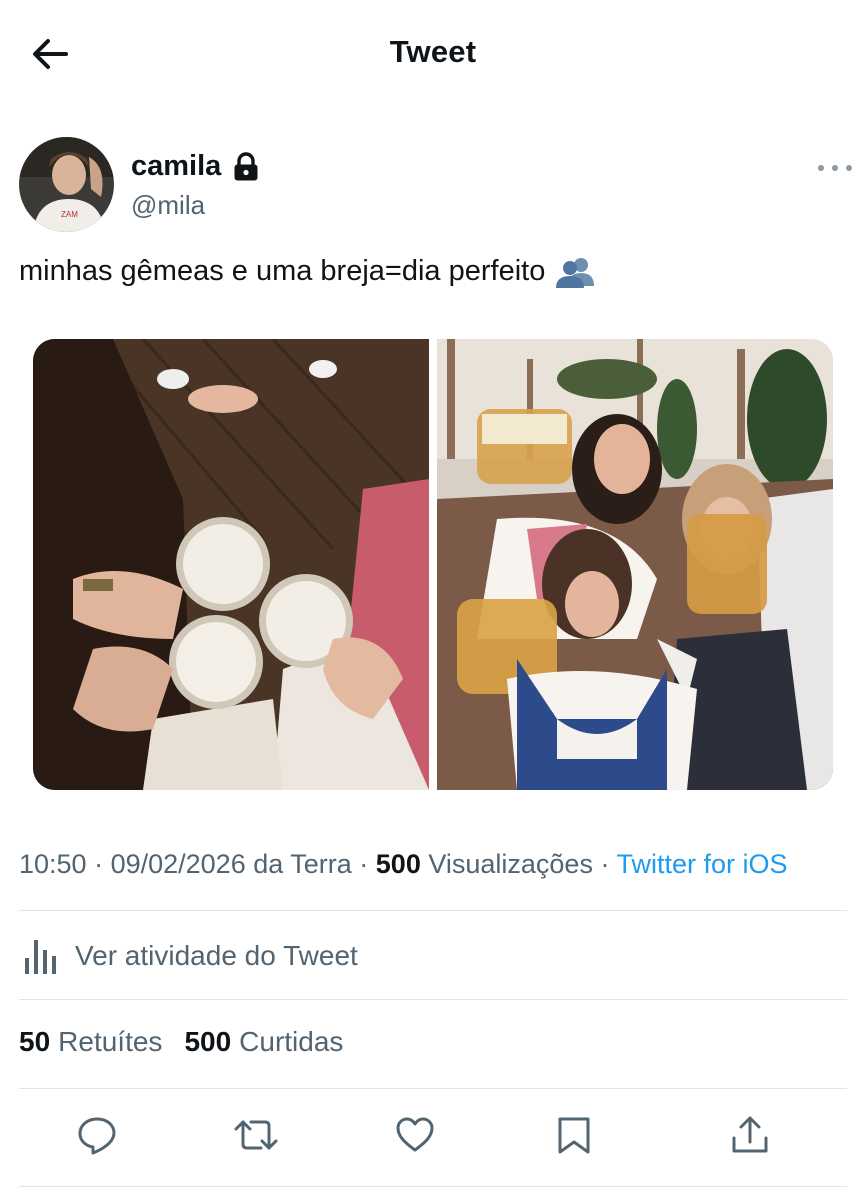 Image resolution: width=866 pixels, height=1200 pixels. I want to click on retweet-icon, so click(256, 1135).